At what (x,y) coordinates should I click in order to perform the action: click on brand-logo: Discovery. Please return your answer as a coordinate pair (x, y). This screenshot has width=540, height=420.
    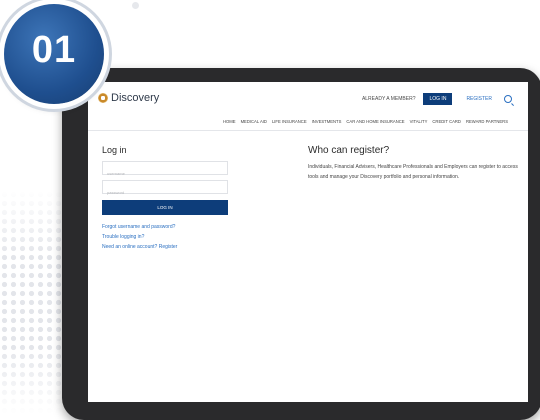
    Looking at the image, I should click on (128, 98).